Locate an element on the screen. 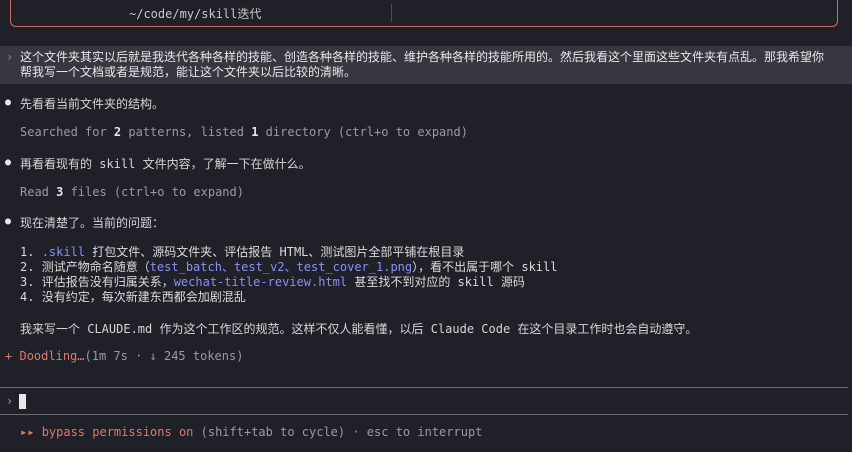  list-number: 3. is located at coordinates (31, 282).